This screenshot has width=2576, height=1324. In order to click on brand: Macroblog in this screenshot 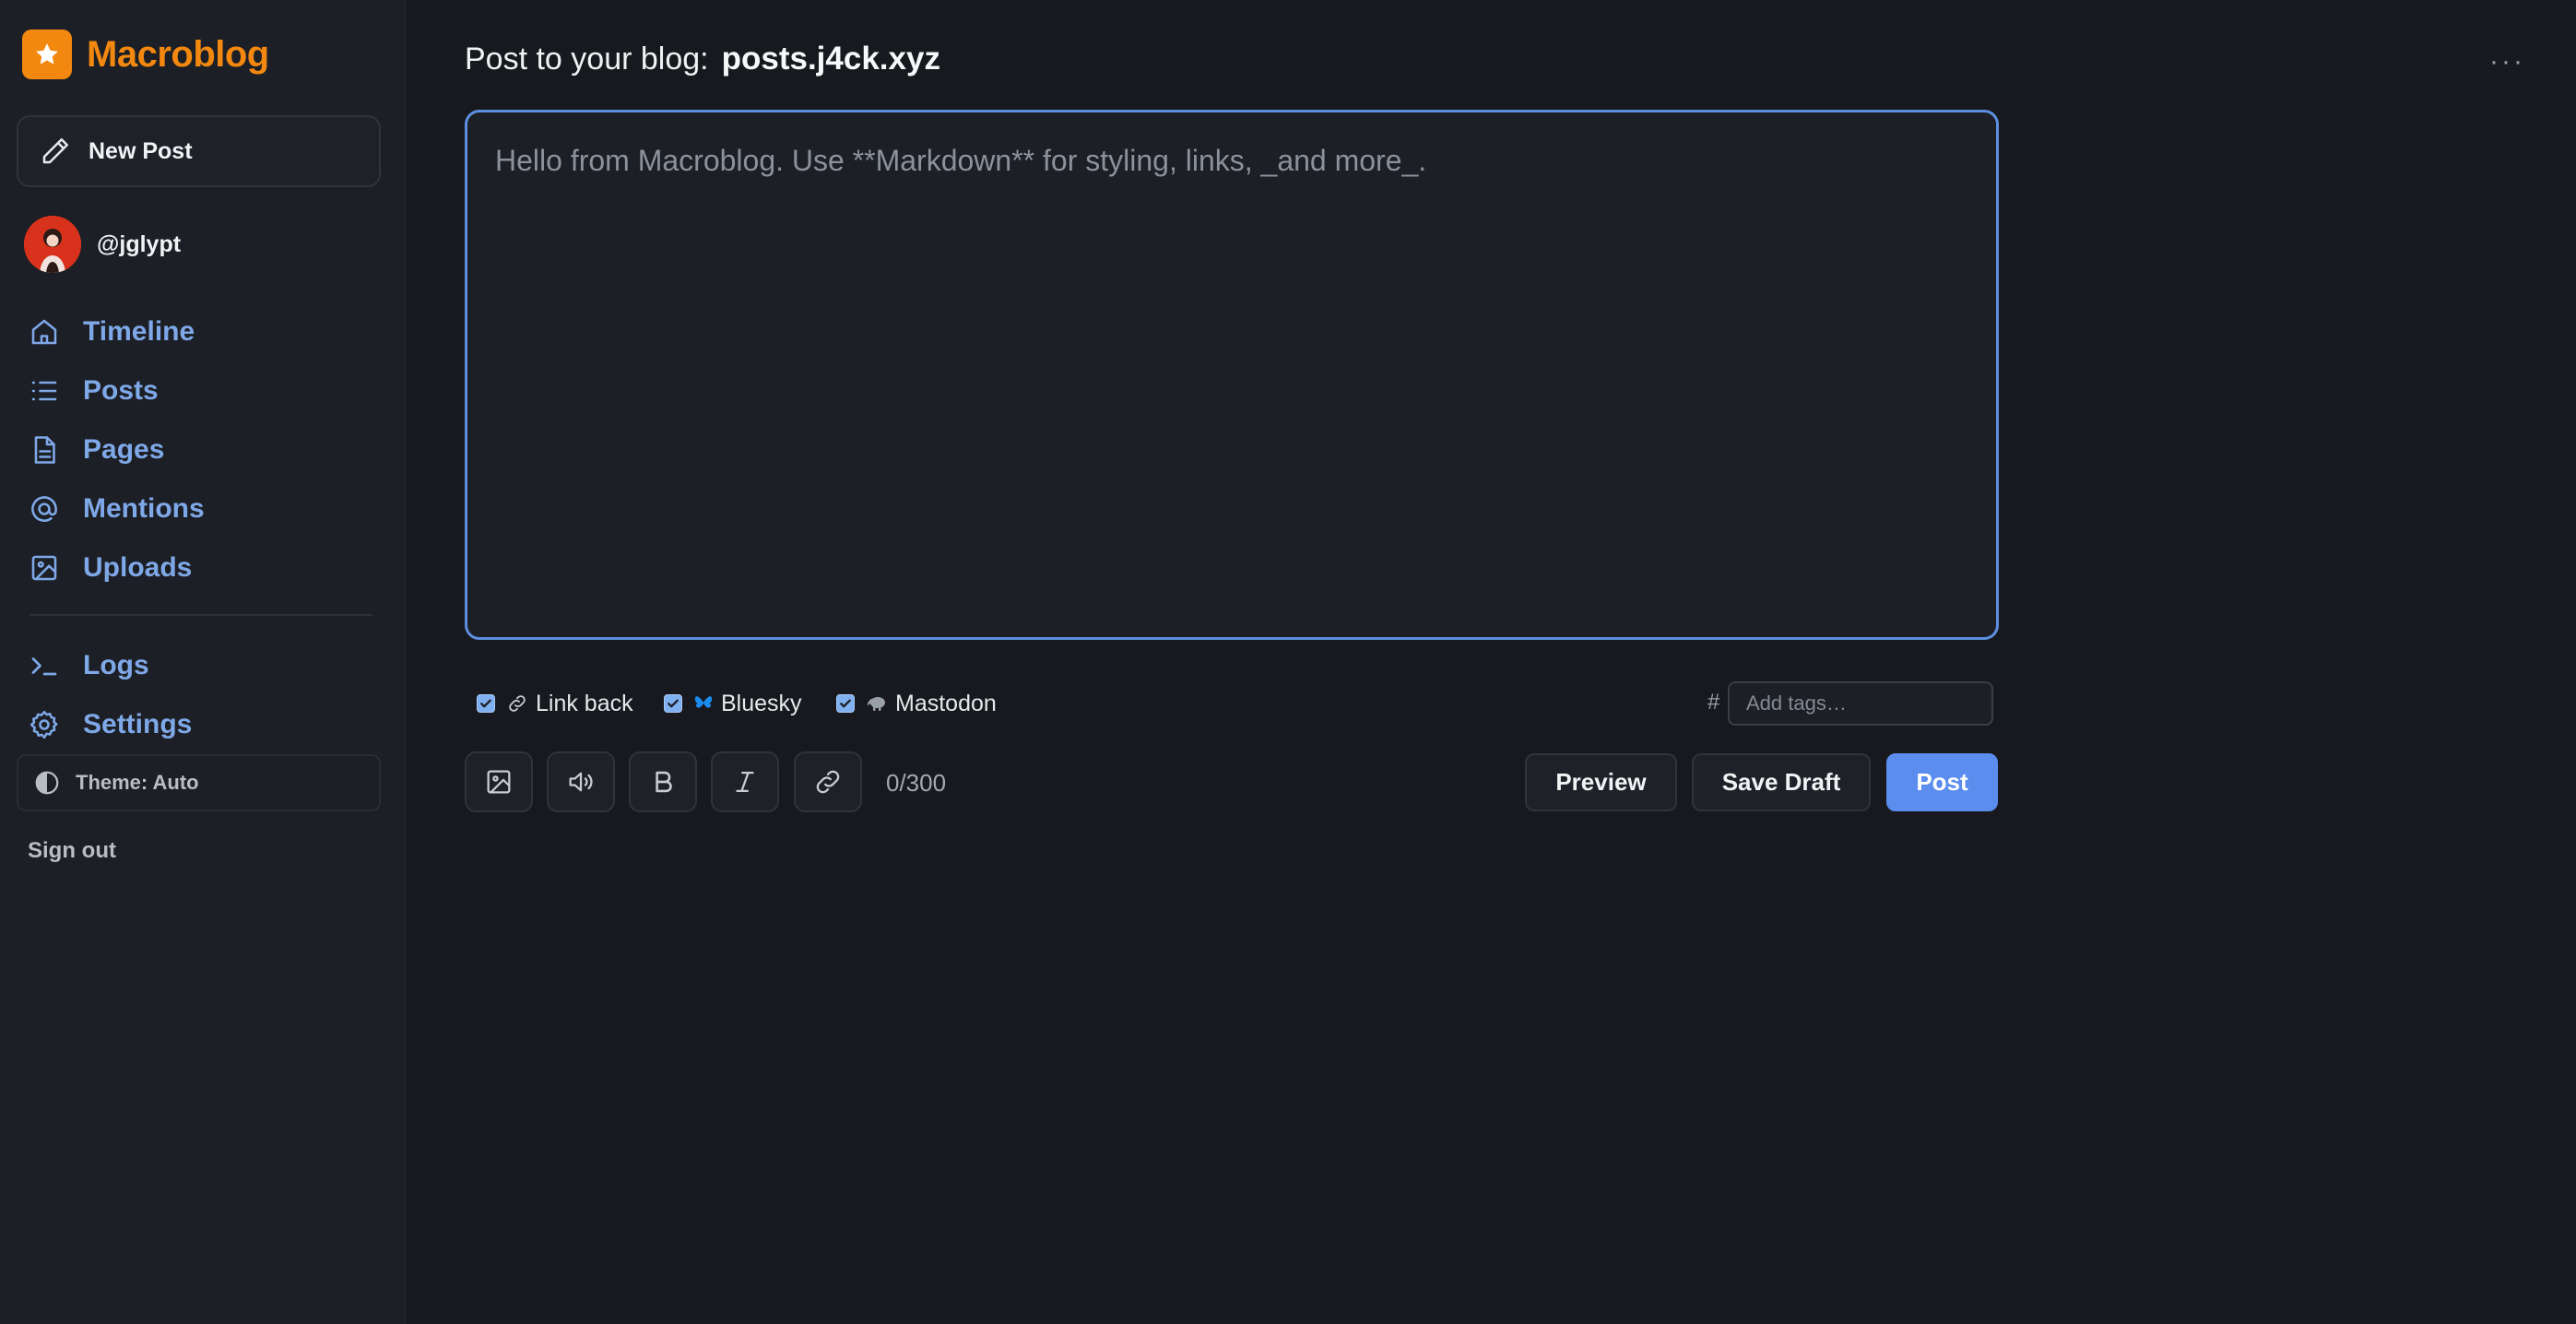, I will do `click(145, 54)`.